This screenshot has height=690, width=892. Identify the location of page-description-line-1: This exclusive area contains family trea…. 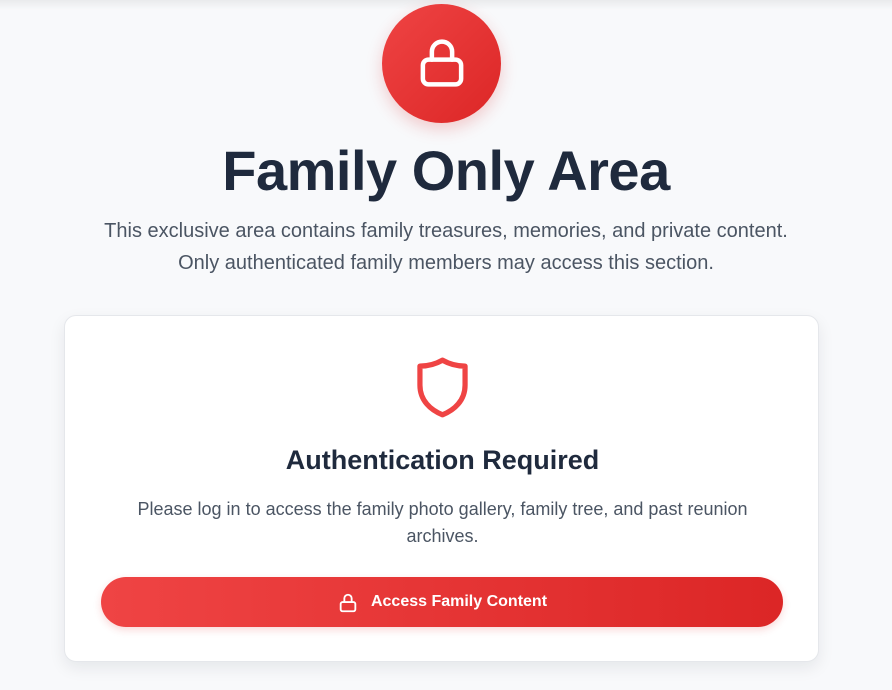
(446, 231).